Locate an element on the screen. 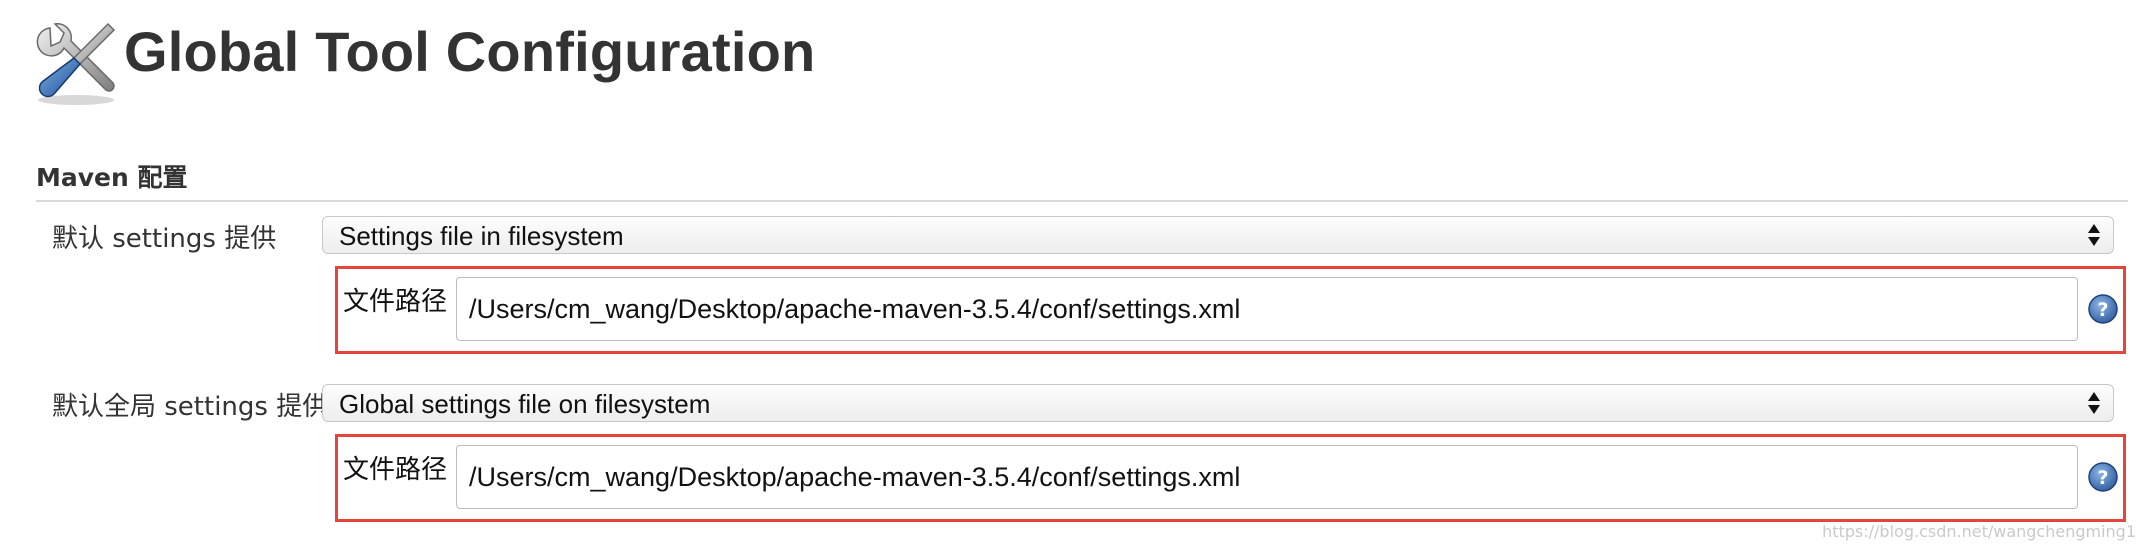 The image size is (2144, 550). section-divider is located at coordinates (1082, 201).